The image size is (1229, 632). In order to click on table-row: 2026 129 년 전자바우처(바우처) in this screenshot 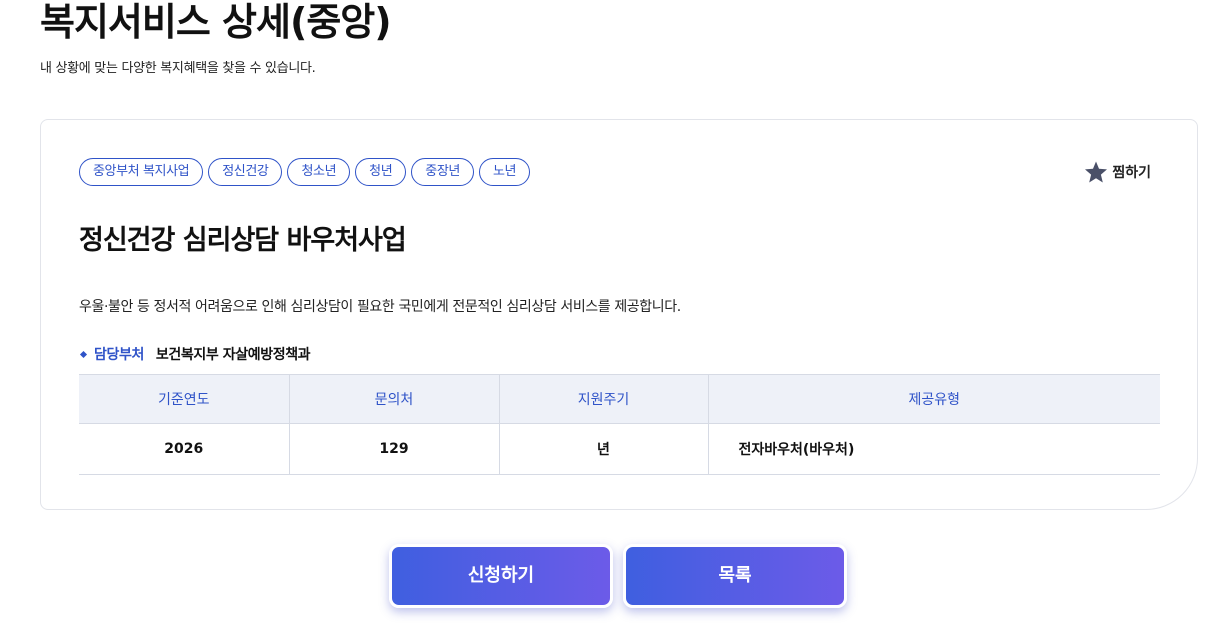, I will do `click(619, 449)`.